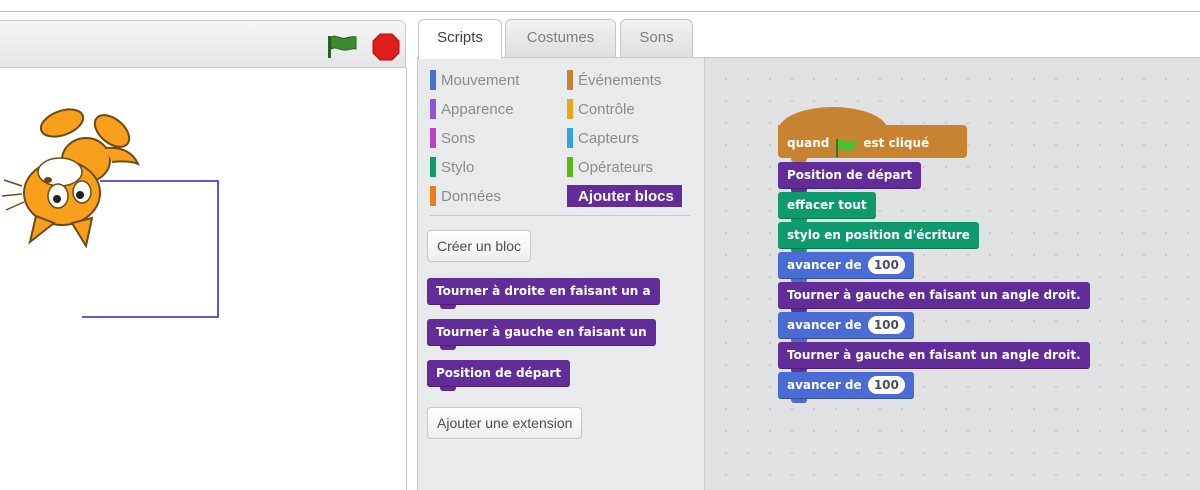  What do you see at coordinates (827, 207) in the screenshot?
I see `script-block-effacer-tout: effacer tout` at bounding box center [827, 207].